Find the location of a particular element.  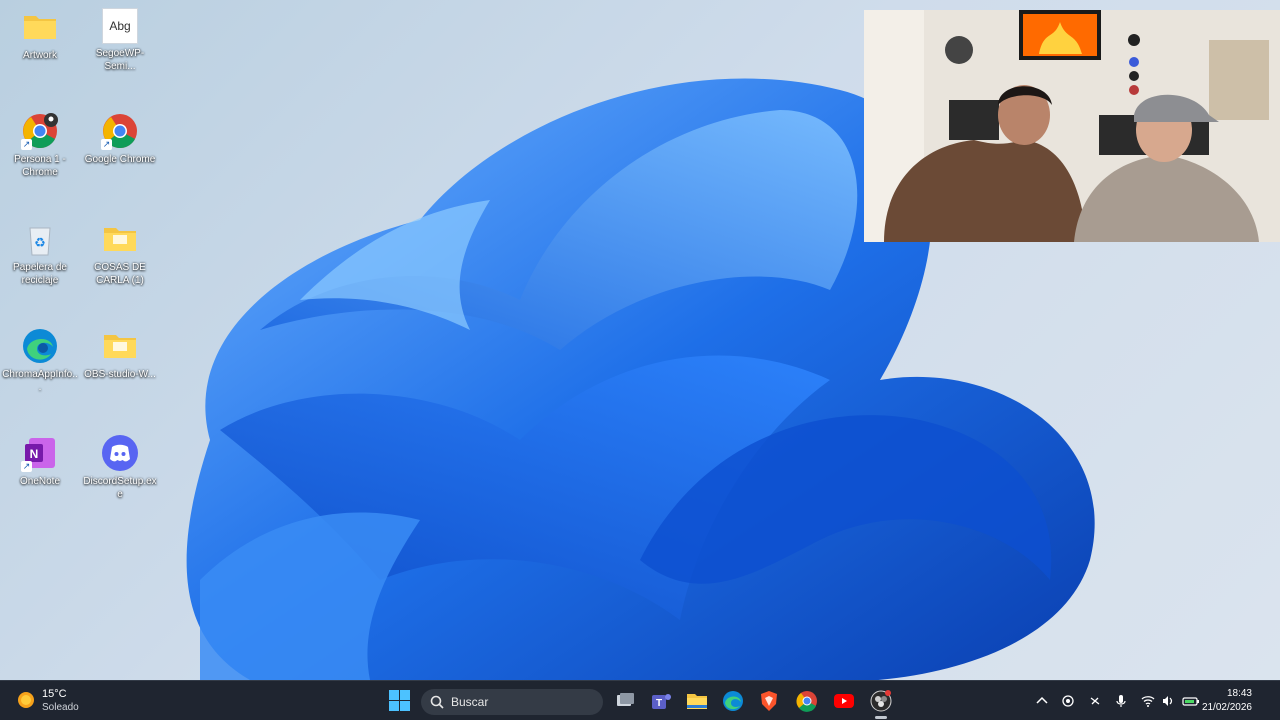

onenote-icon: N ↗ is located at coordinates (40, 453).